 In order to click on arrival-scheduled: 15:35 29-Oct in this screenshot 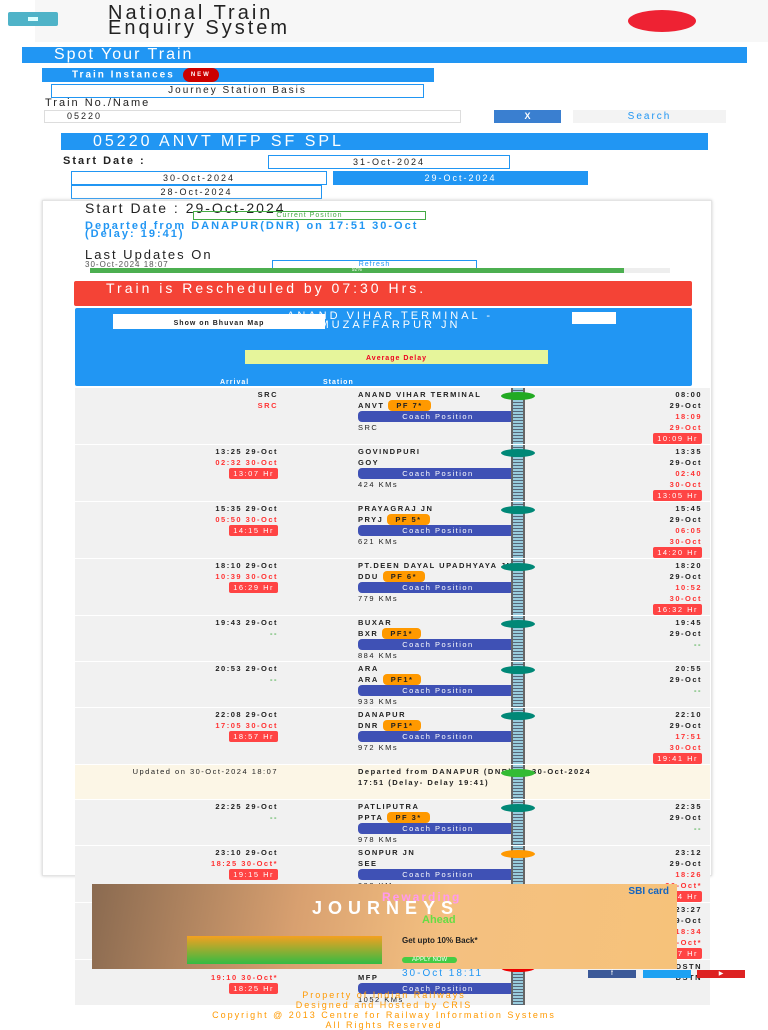, I will do `click(246, 508)`.